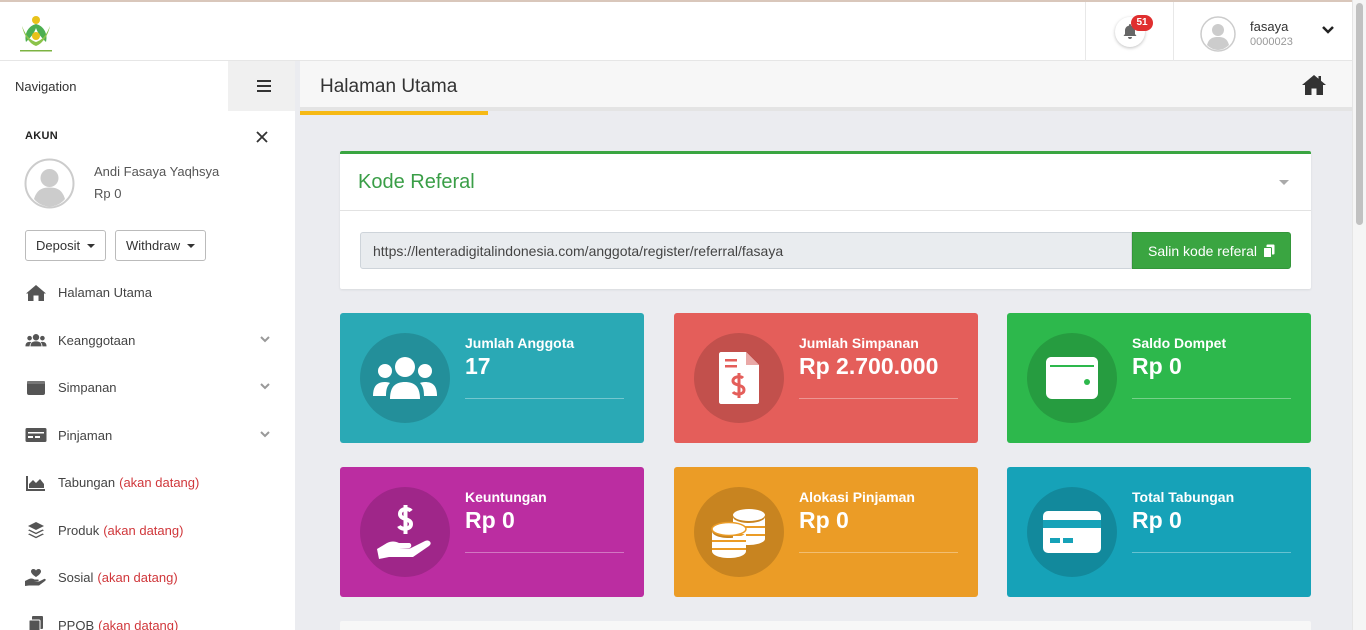 This screenshot has height=630, width=1366. Describe the element at coordinates (676, 30) in the screenshot. I see `top-bar: 51 fasaya 0000023` at that location.